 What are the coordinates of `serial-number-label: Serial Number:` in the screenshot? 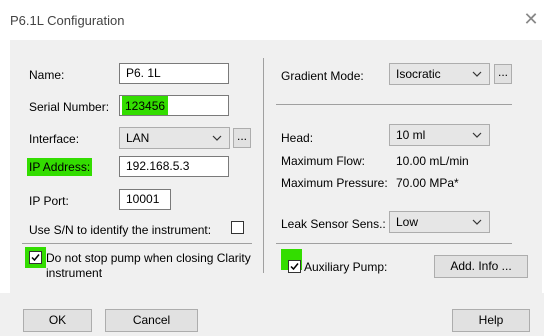 It's located at (69, 107).